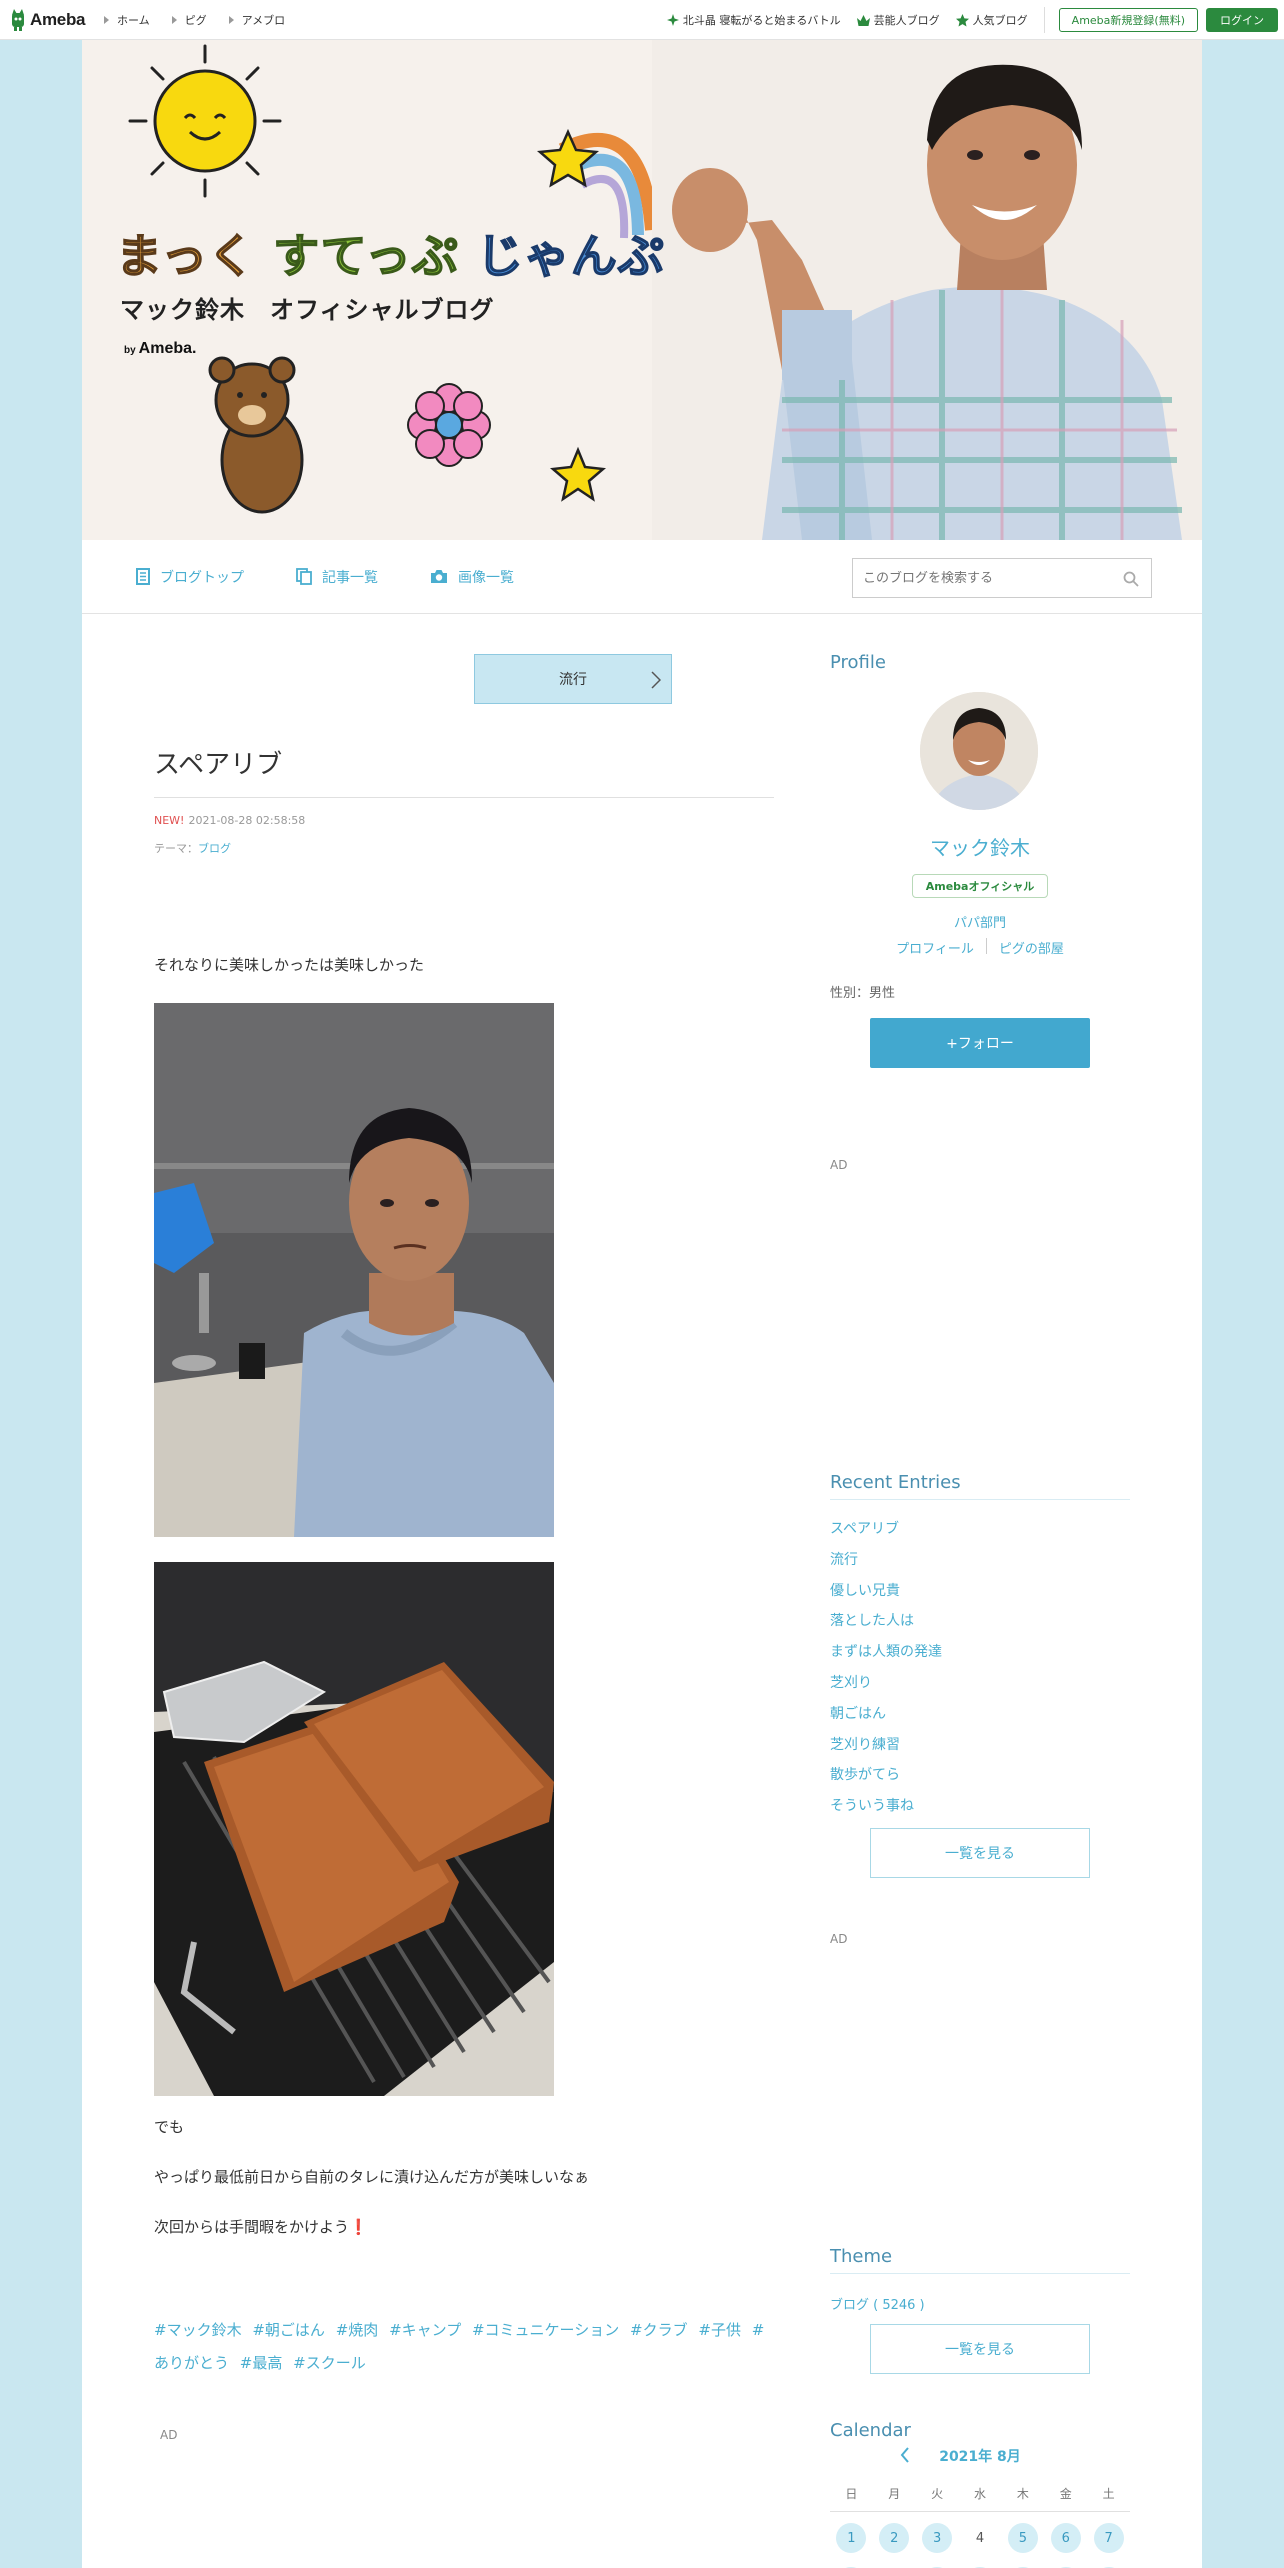  Describe the element at coordinates (980, 1652) in the screenshot. I see `recent-entry-link: まずは人類の発達` at that location.